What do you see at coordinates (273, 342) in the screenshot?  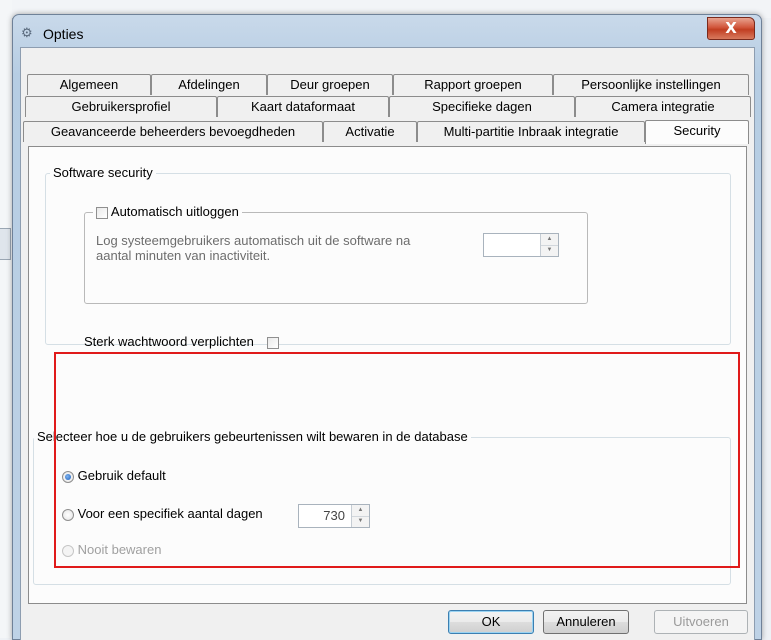 I see `strong-password-checkbox` at bounding box center [273, 342].